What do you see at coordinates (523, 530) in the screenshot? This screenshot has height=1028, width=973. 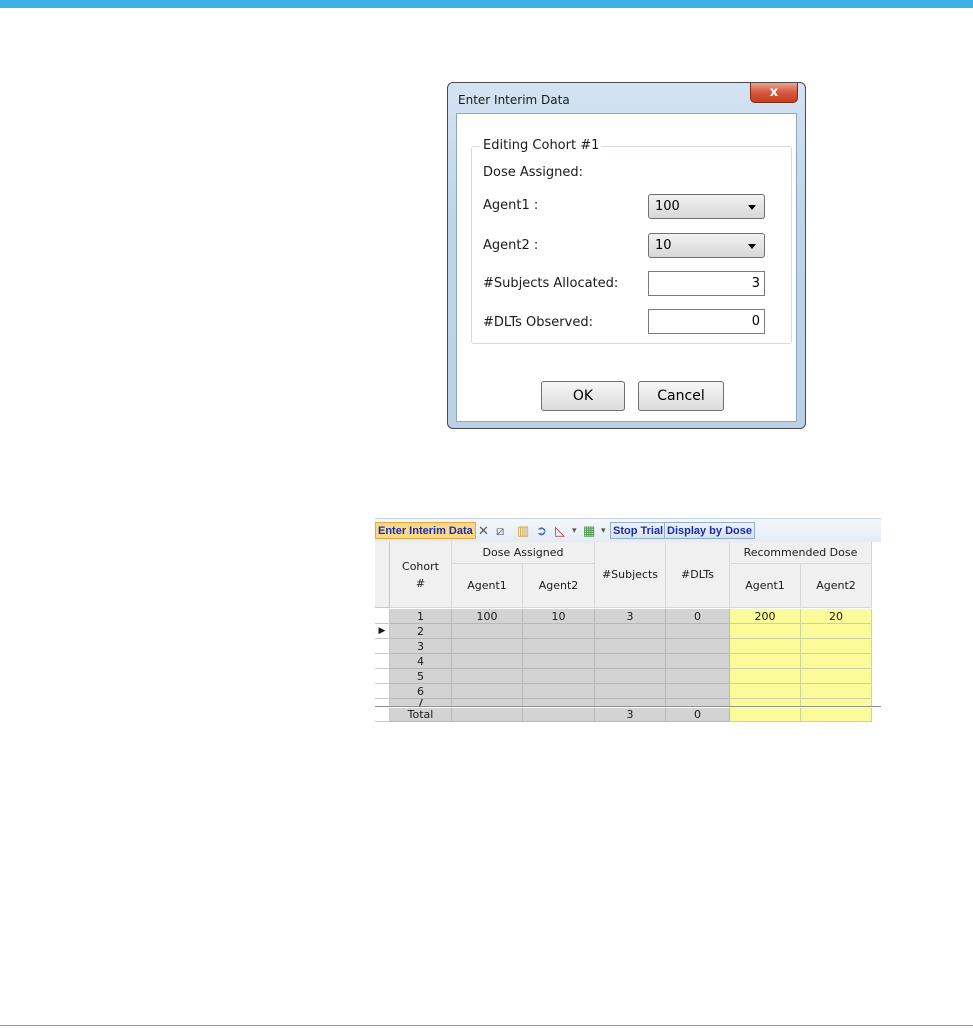 I see `columns-icon: ▥` at bounding box center [523, 530].